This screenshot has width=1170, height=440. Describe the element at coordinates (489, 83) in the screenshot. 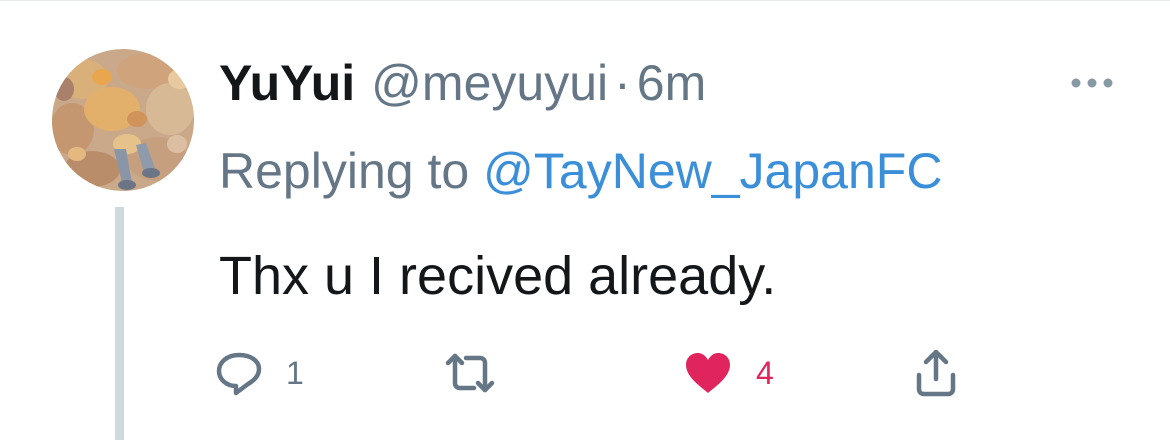

I see `user-handle: @meyuyui` at that location.